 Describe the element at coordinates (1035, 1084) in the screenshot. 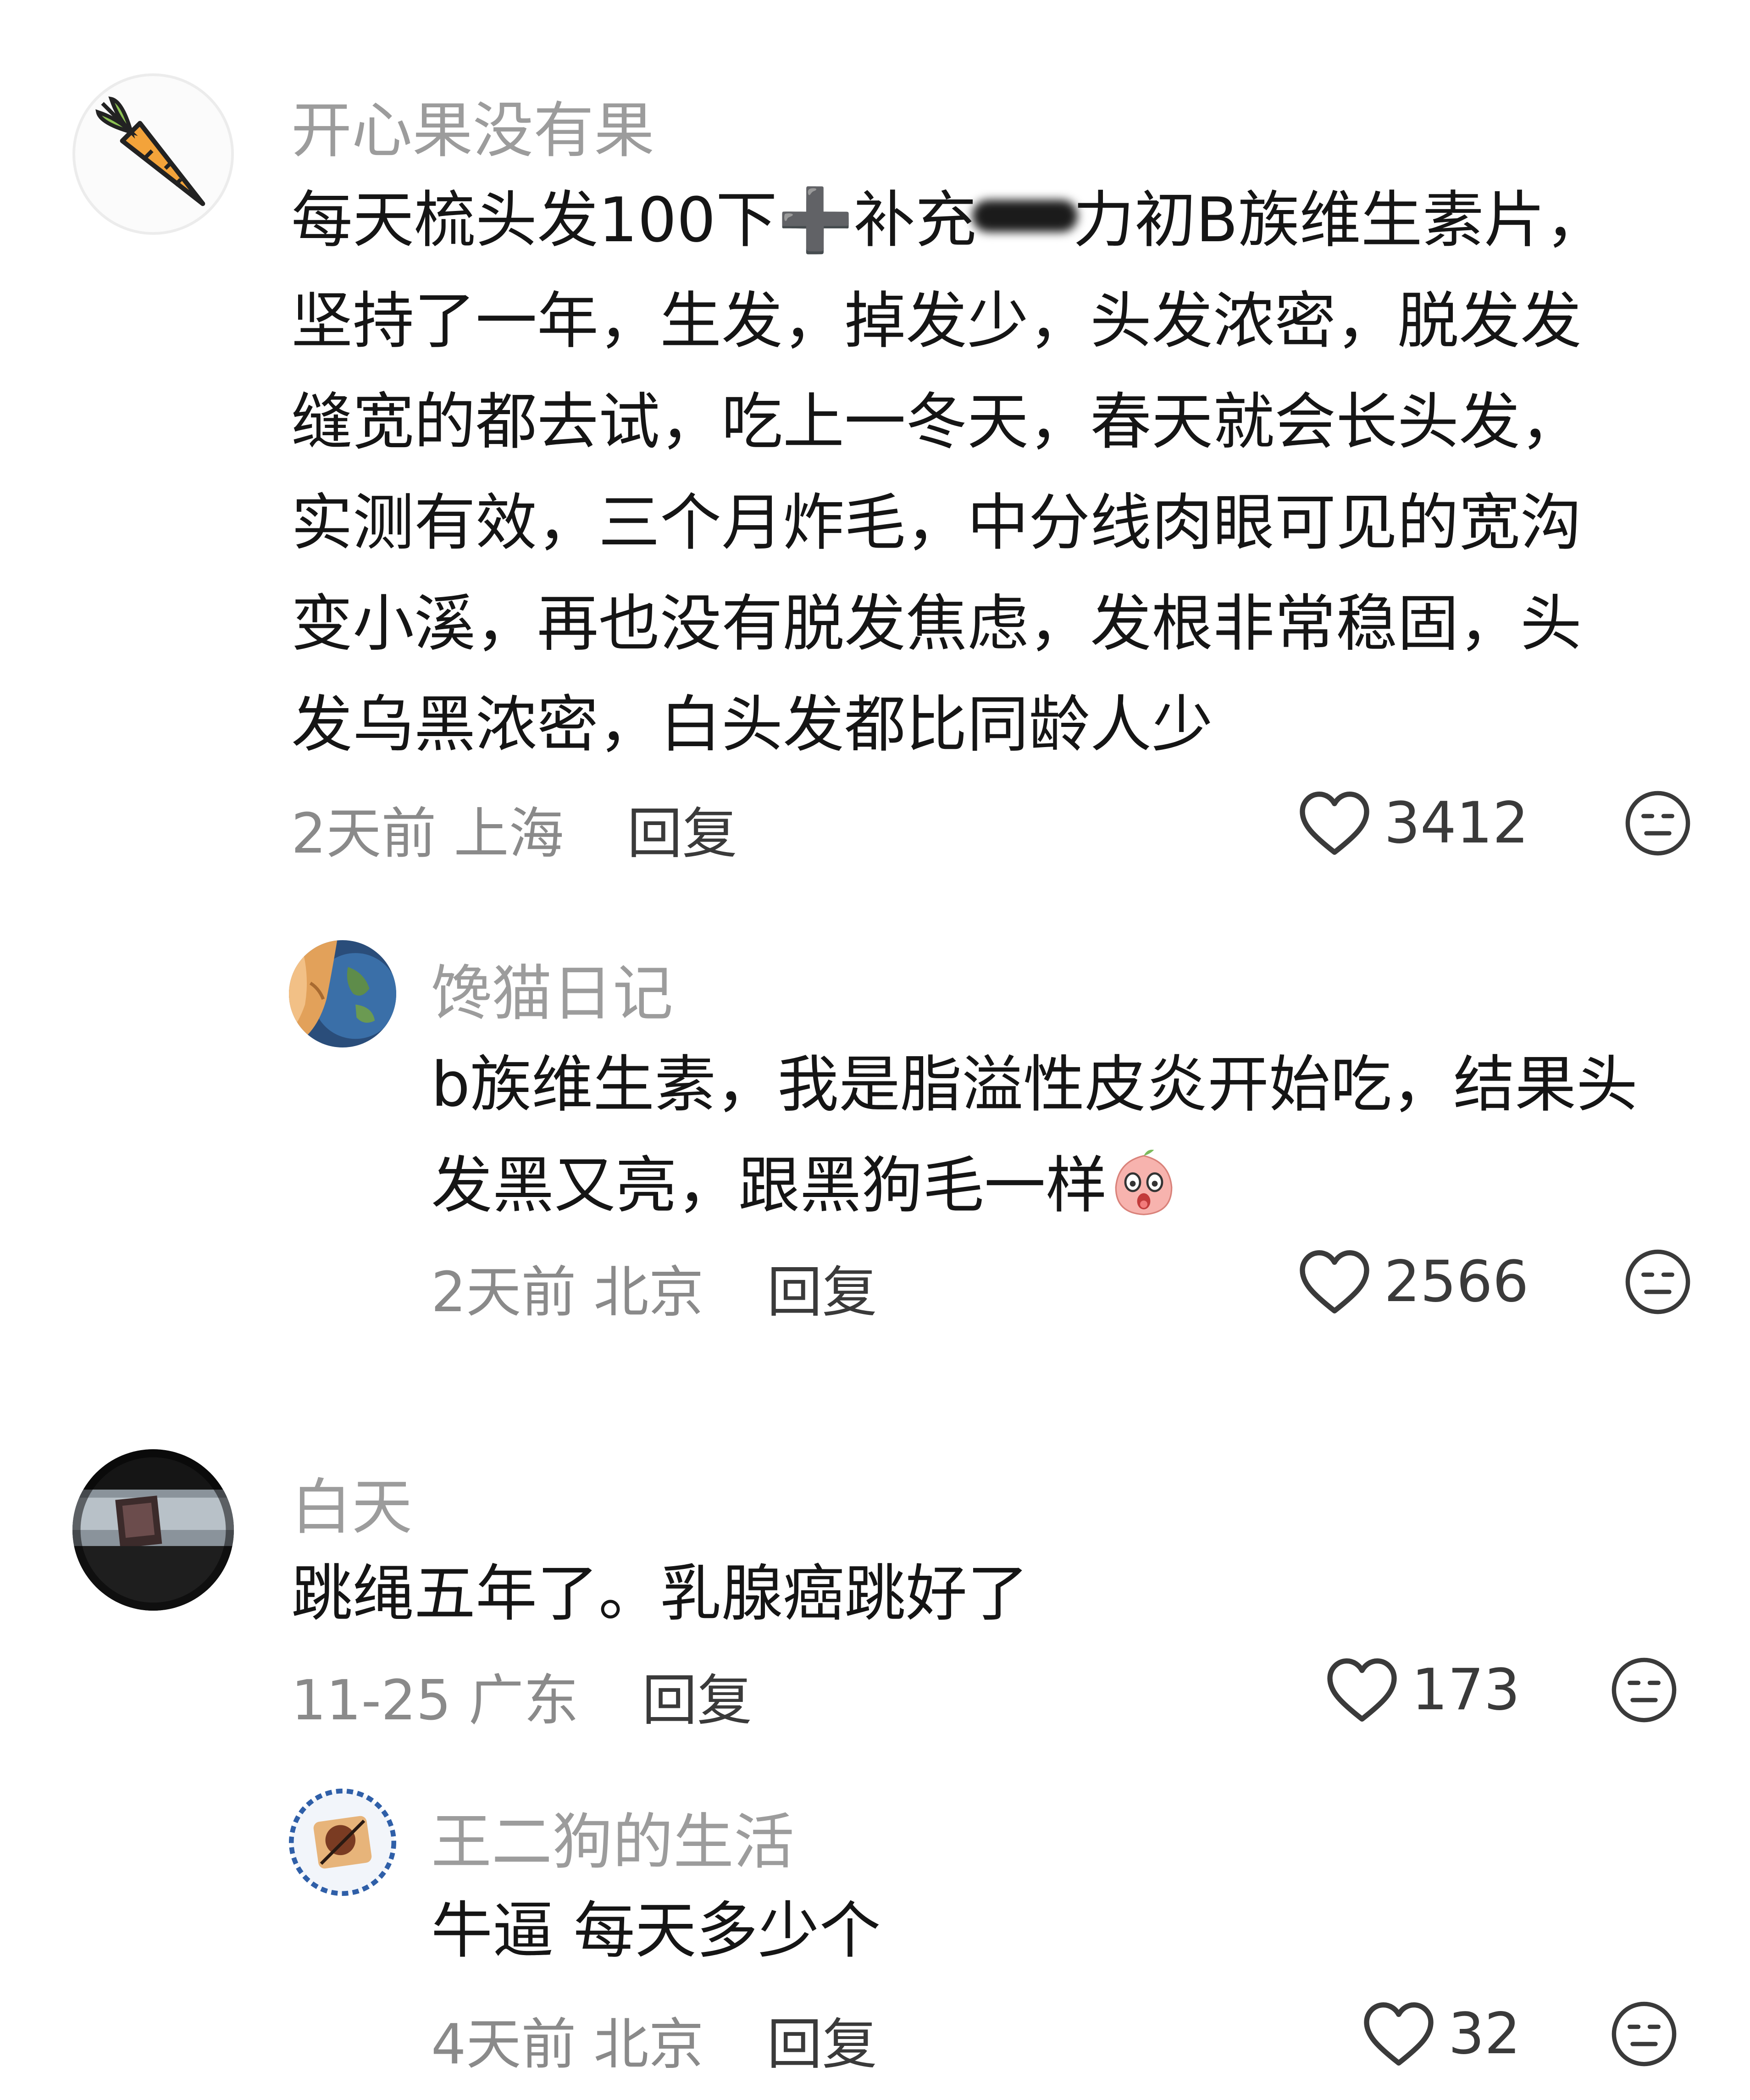

I see `reply-text-line: b族维生素，我是脂溢性皮炎开始吃，结果头` at that location.